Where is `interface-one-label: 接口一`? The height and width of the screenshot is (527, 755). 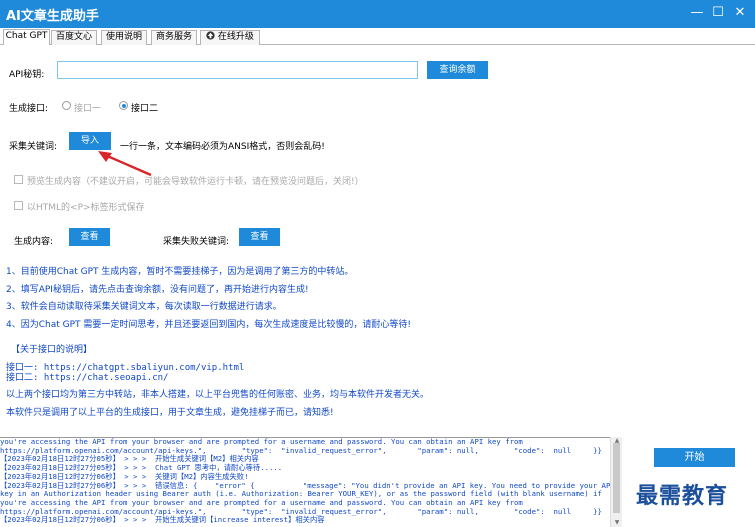 interface-one-label: 接口一 is located at coordinates (88, 109).